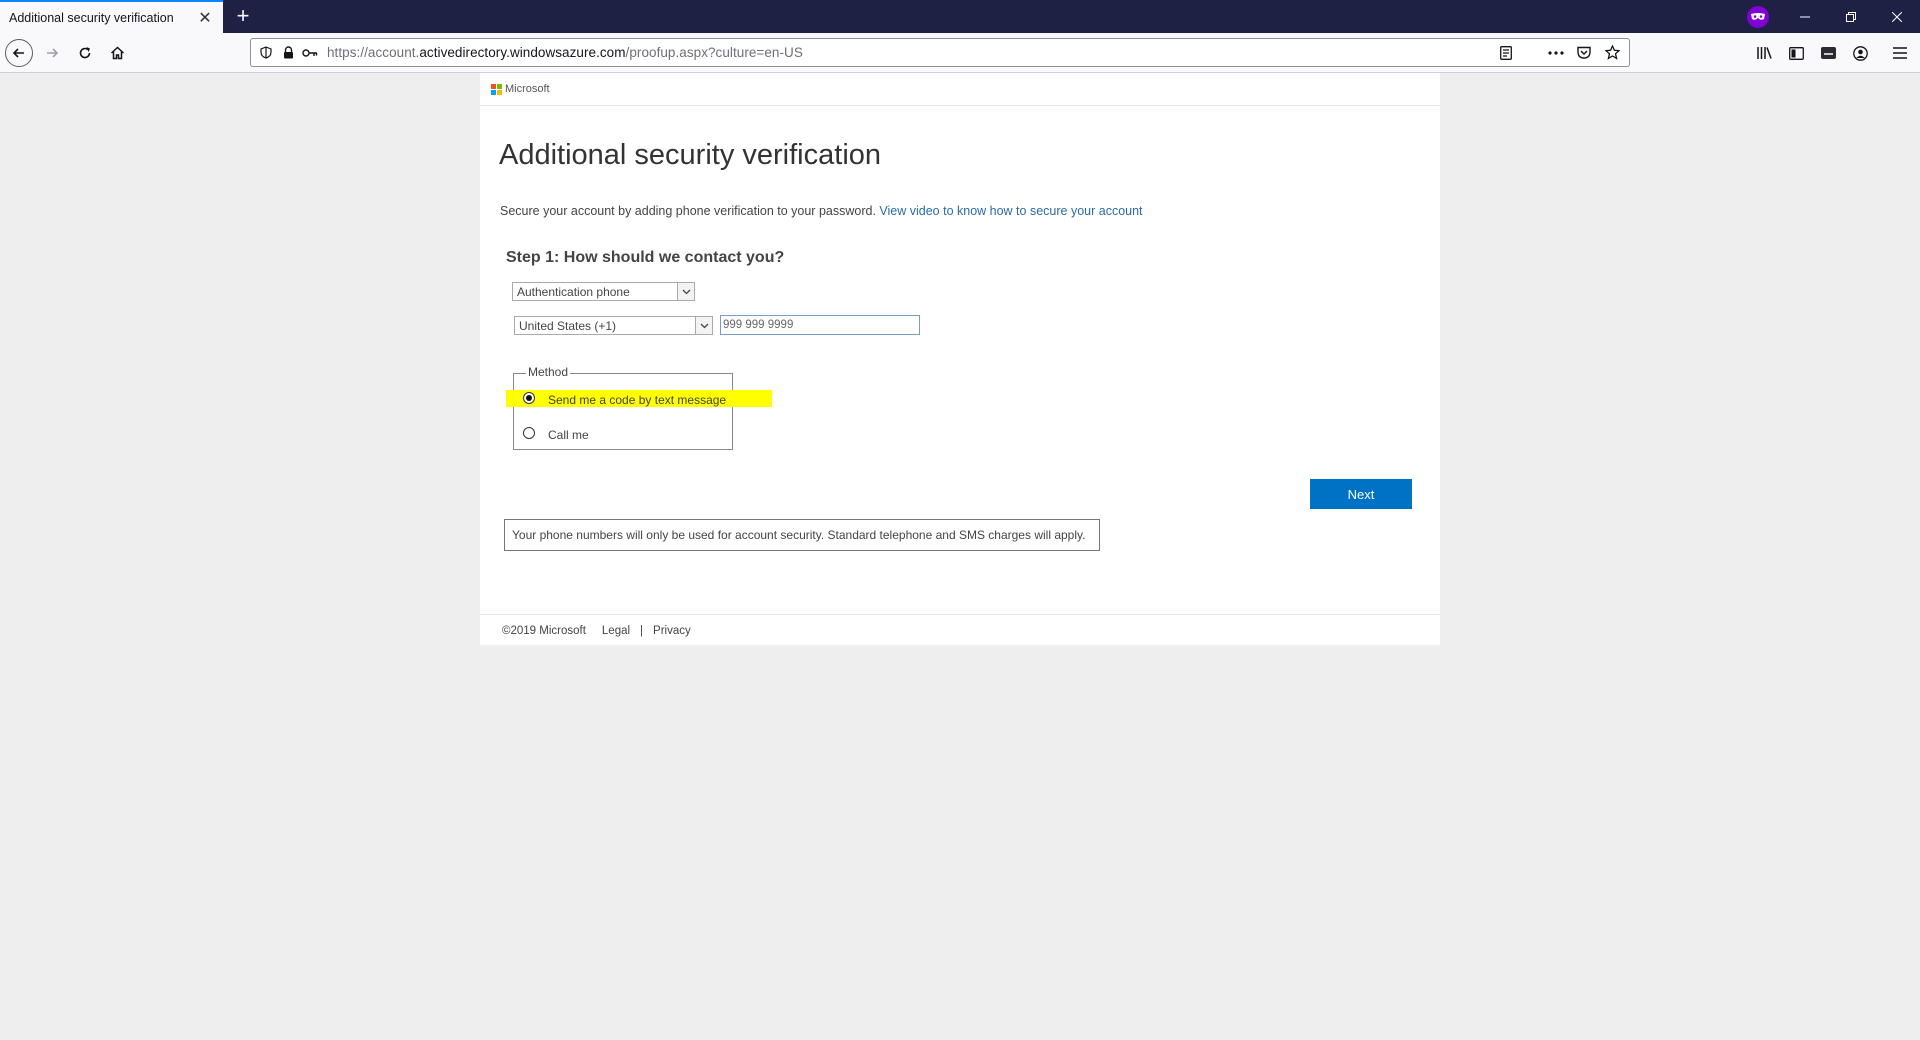  What do you see at coordinates (672, 631) in the screenshot?
I see `privacy-link: Privacy` at bounding box center [672, 631].